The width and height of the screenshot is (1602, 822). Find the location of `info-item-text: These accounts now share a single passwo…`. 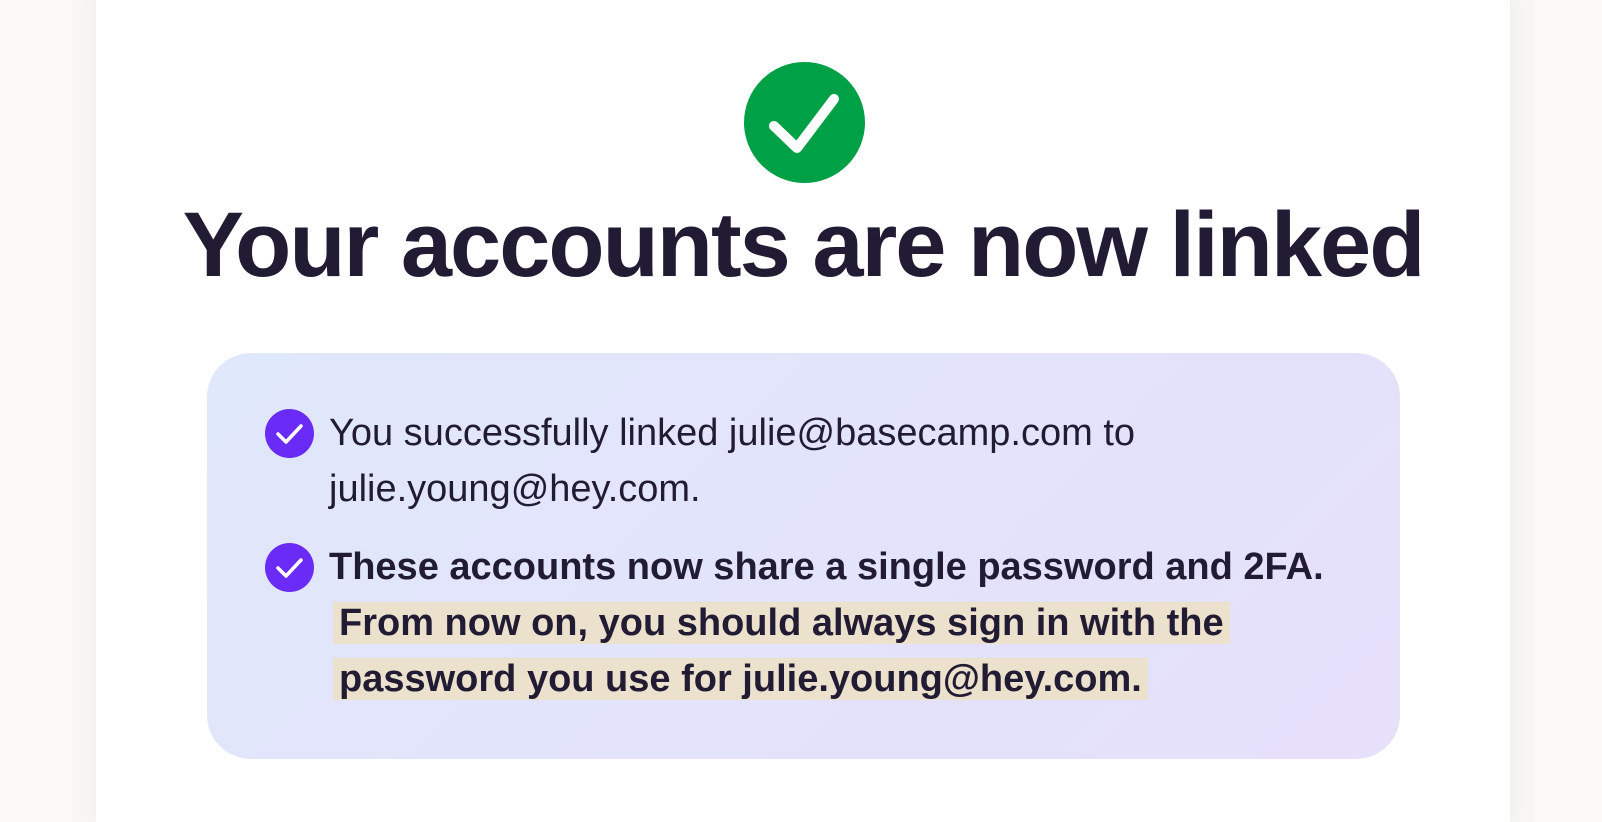

info-item-text: These accounts now share a single passwo… is located at coordinates (829, 623).